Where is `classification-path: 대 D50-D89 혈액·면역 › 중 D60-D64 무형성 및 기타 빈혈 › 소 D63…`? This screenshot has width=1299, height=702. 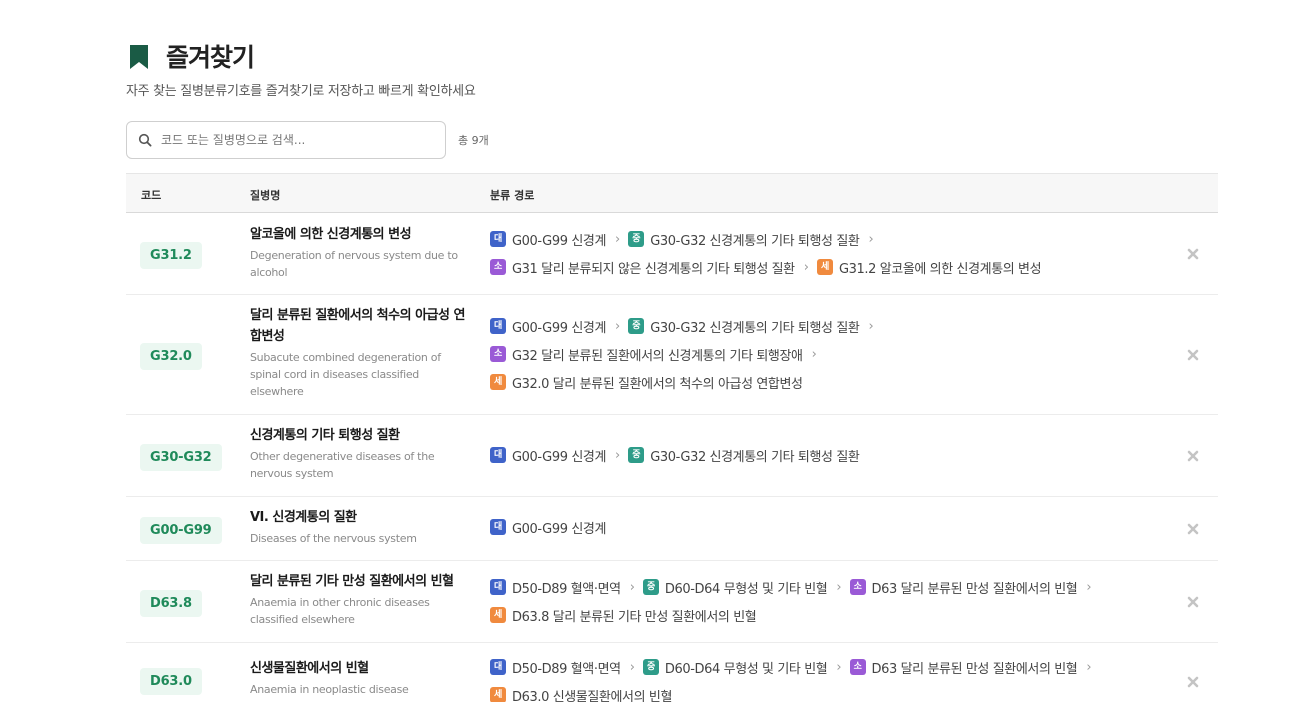 classification-path: 대 D50-D89 혈액·면역 › 중 D60-D64 무형성 및 기타 빈혈 › 소 D63… is located at coordinates (830, 677).